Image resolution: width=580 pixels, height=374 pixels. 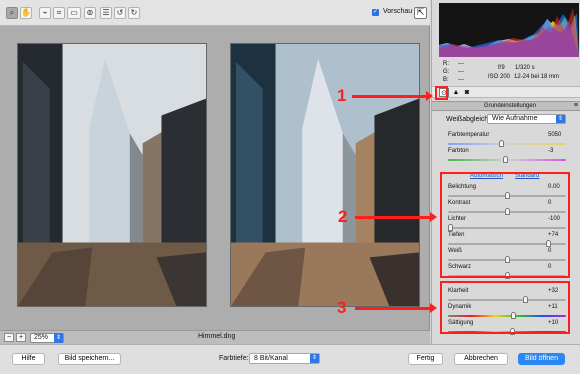 What do you see at coordinates (441, 93) in the screenshot?
I see `annotation-box-one` at bounding box center [441, 93].